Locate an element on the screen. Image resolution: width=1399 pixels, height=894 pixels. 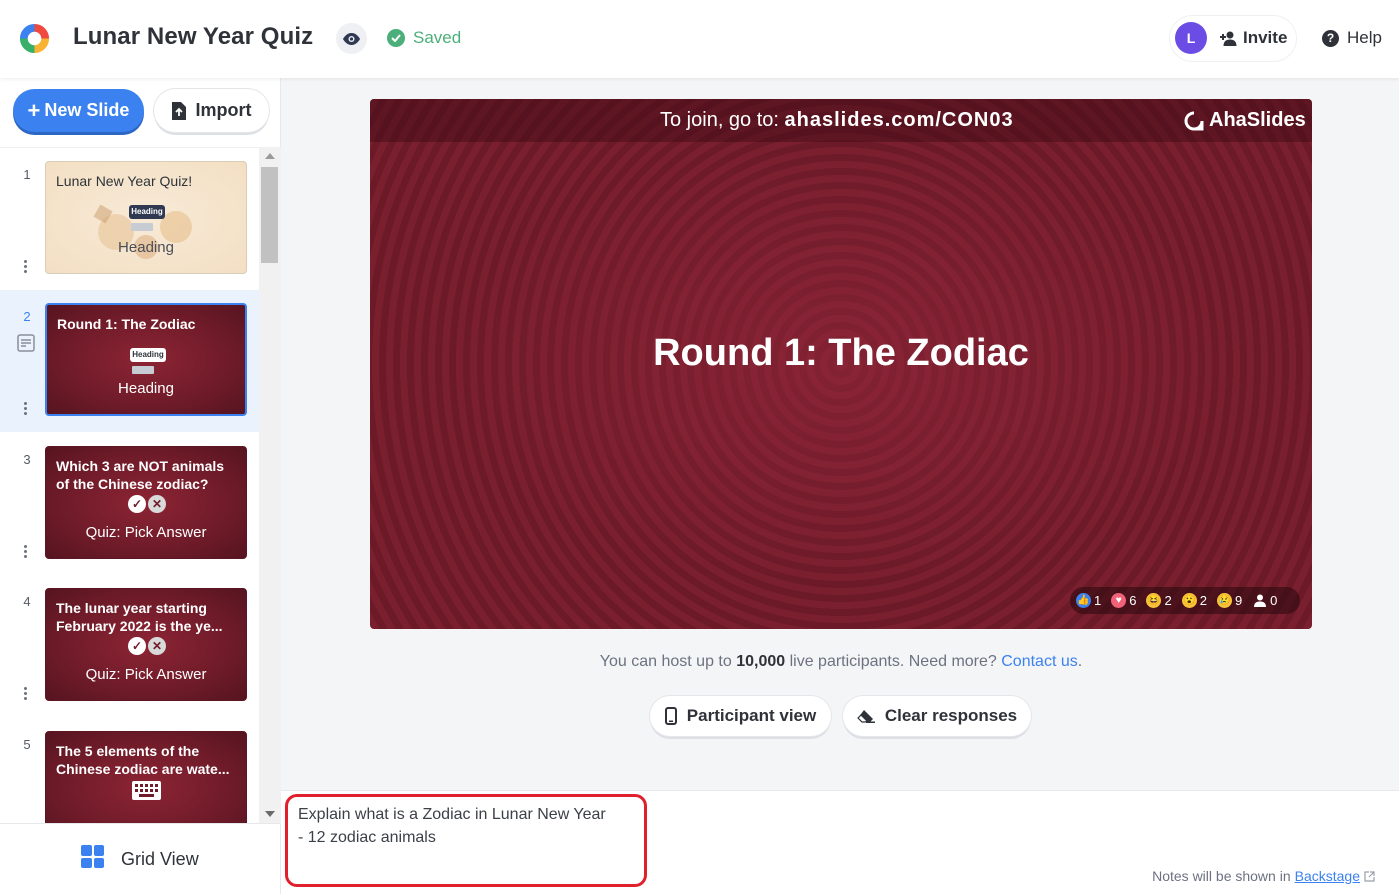
participant-view-label: Participant view is located at coordinates (751, 715).